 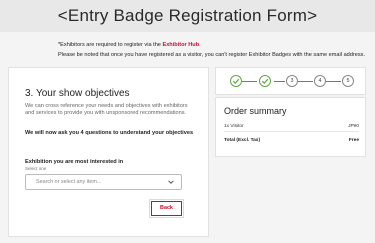 I want to click on order-total-value: Free, so click(x=353, y=140).